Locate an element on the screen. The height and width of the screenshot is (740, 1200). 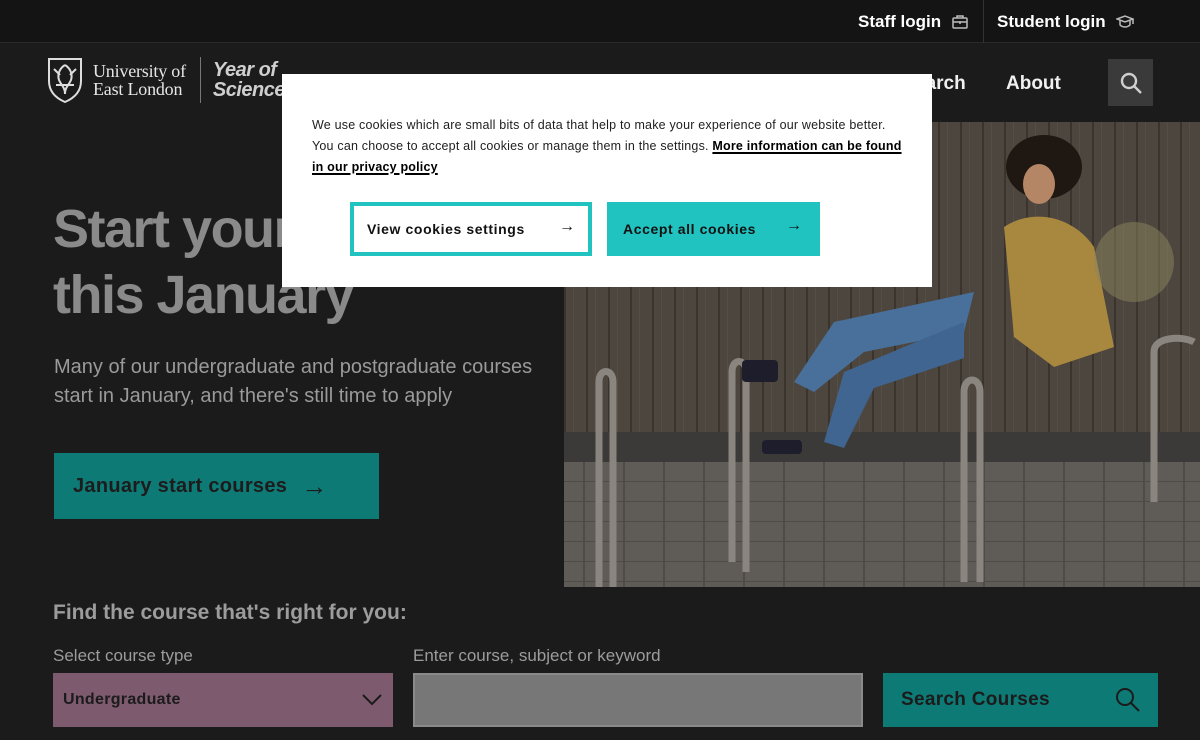
uel-crest-icon is located at coordinates (65, 80).